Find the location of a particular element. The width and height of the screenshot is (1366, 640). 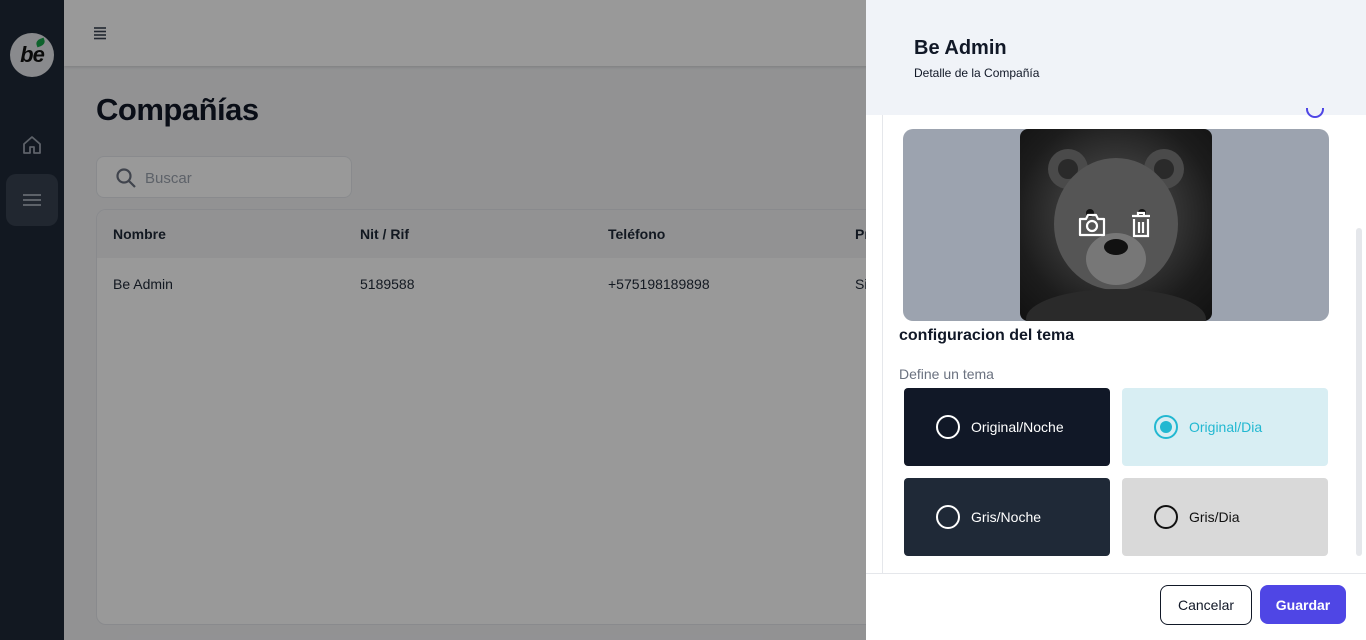

theme-section-title: configuracion del tema is located at coordinates (987, 335).